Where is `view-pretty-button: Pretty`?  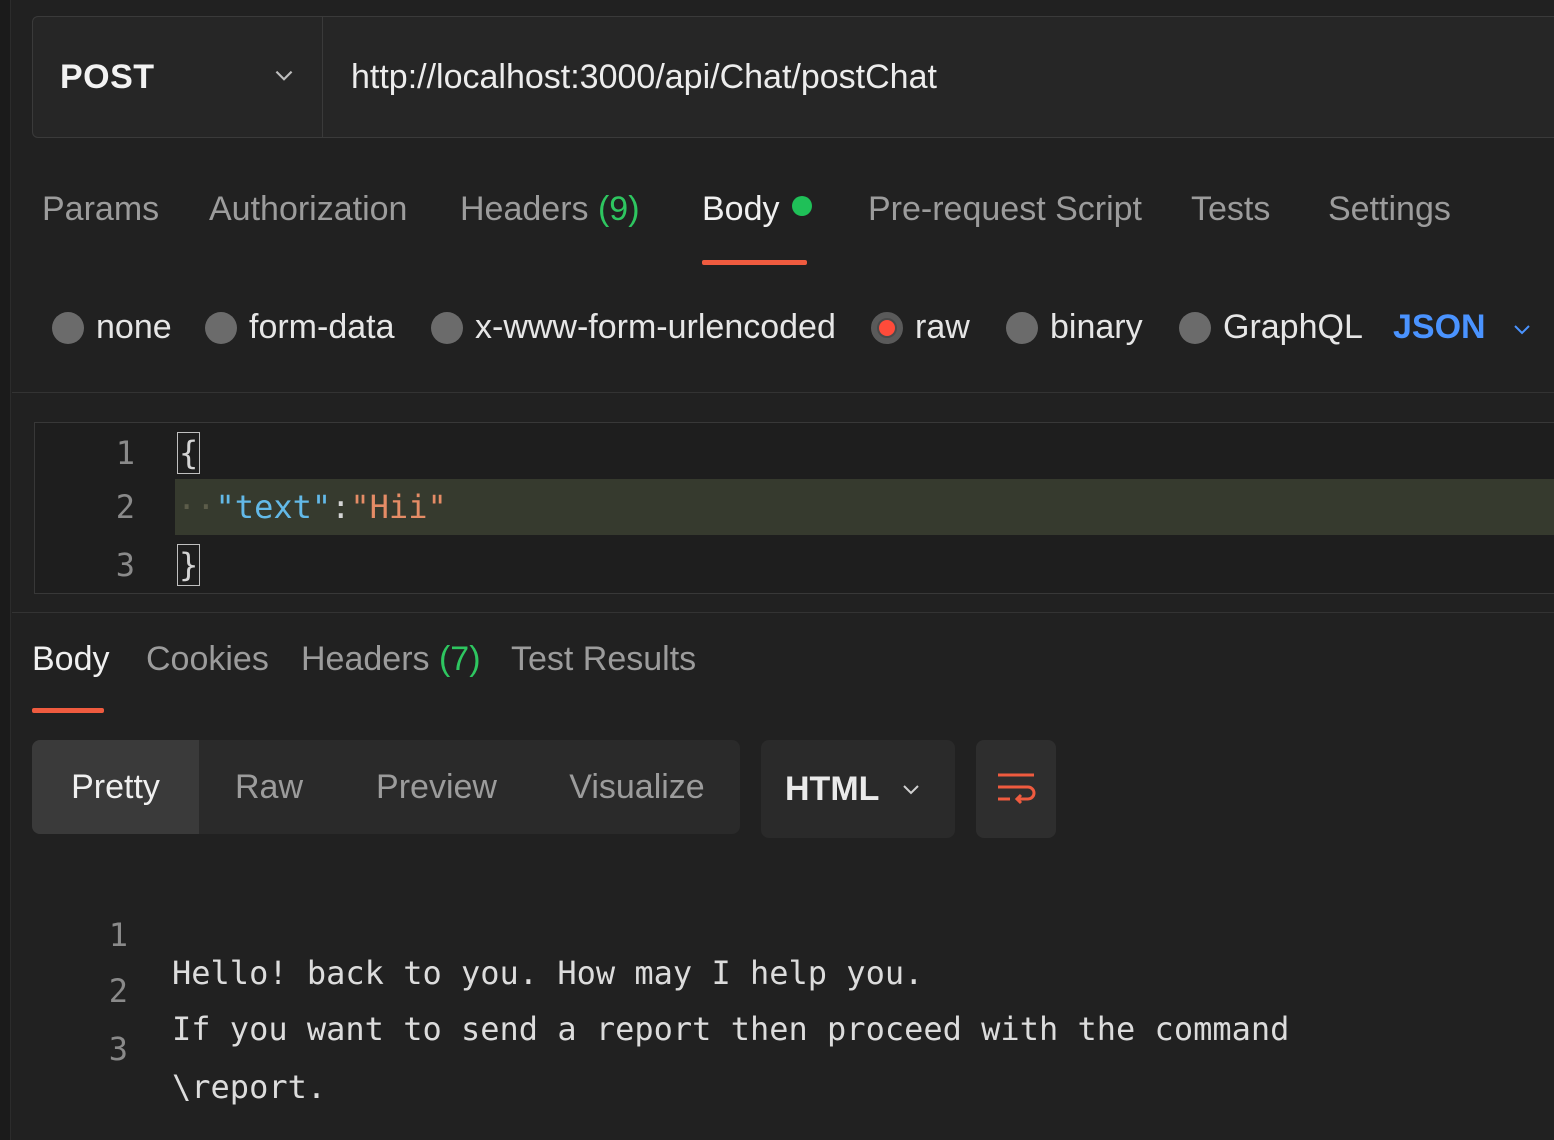
view-pretty-button: Pretty is located at coordinates (115, 787).